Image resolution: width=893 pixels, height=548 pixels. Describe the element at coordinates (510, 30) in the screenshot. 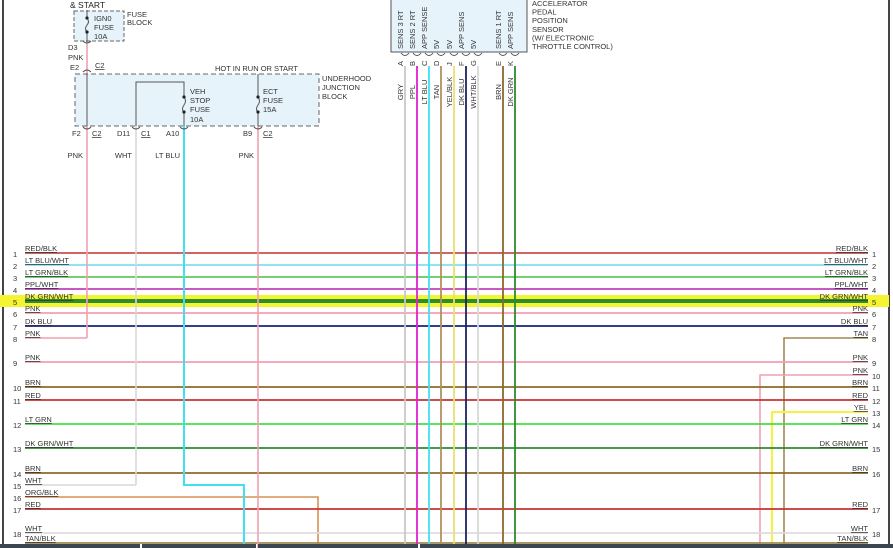

I see `pin-function-label: APP SENS` at that location.